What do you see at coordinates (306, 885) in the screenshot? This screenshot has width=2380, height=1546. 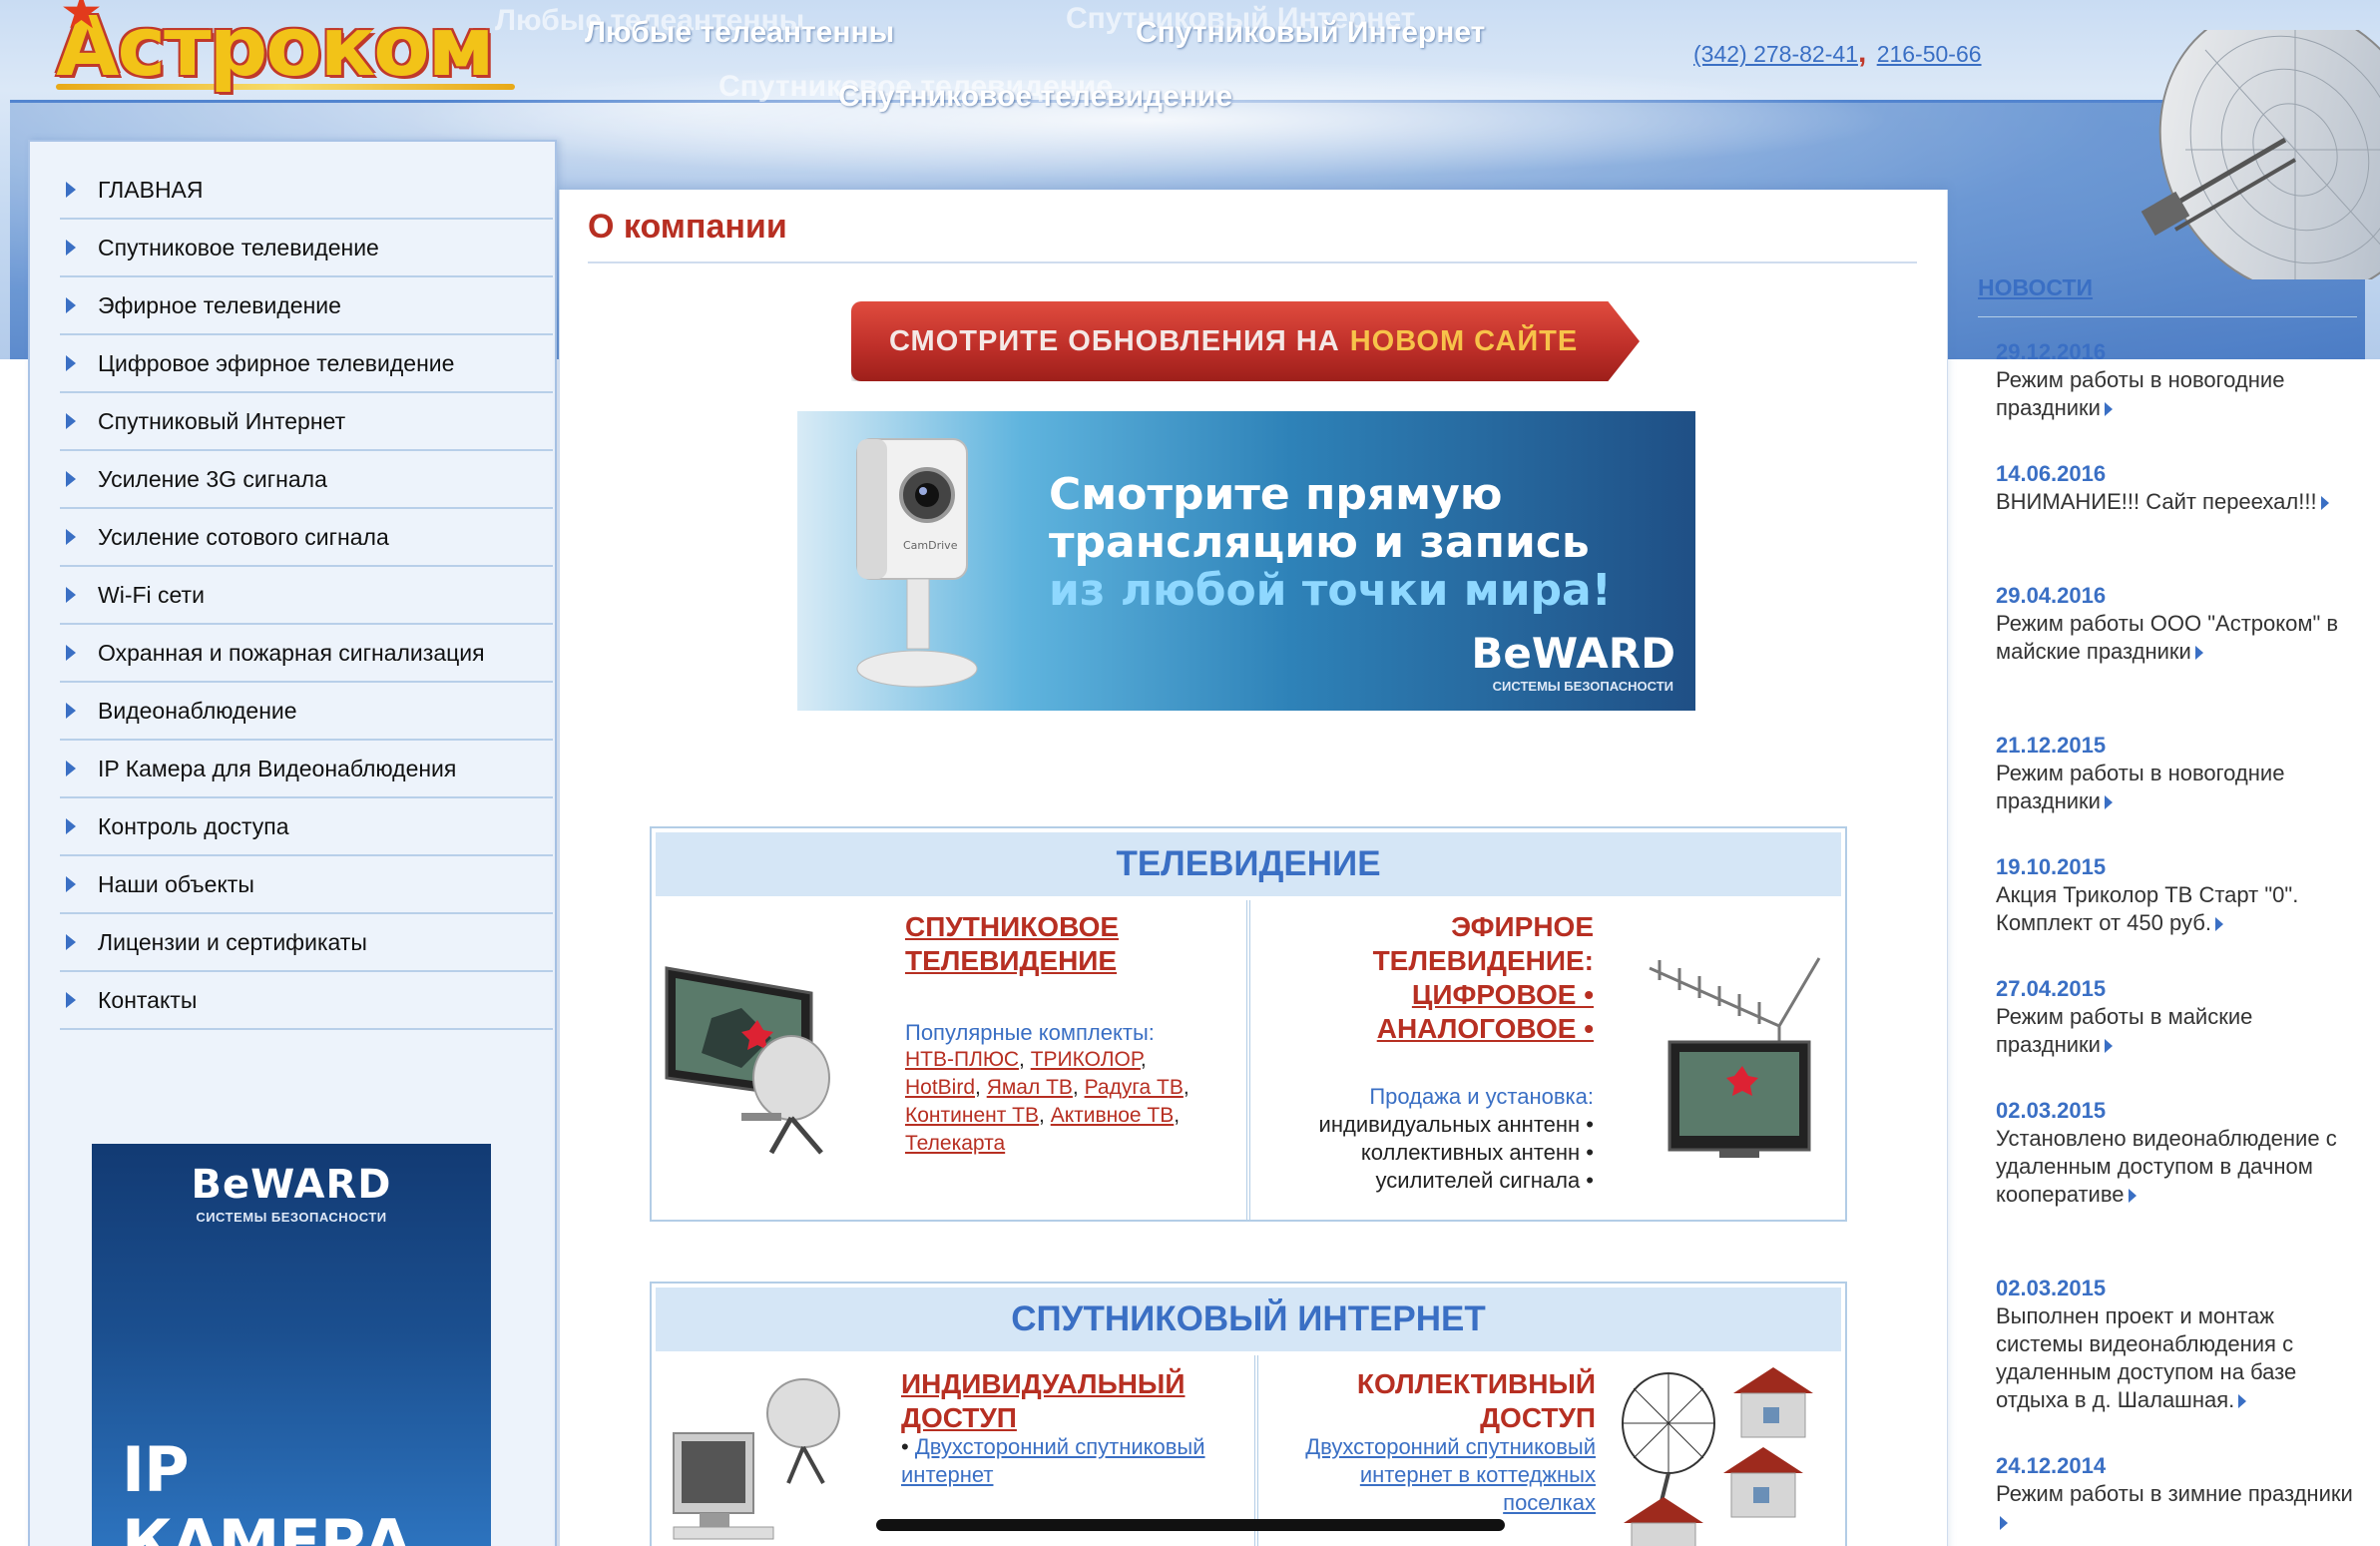 I see `sidebar-item-our-objects: Наши объекты` at bounding box center [306, 885].